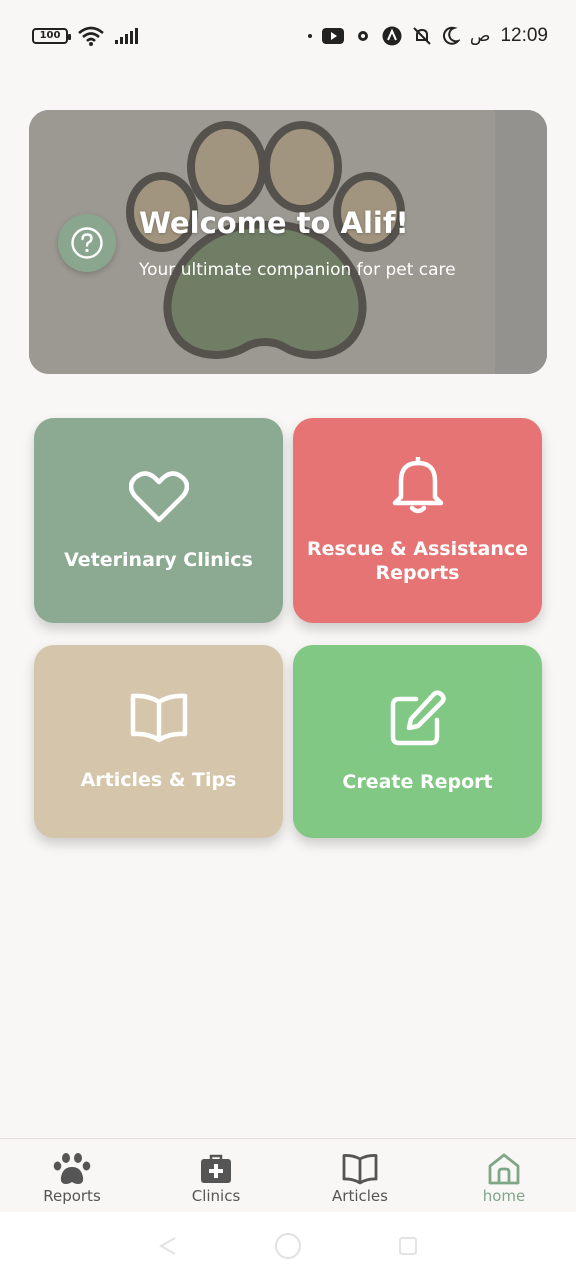 The height and width of the screenshot is (1280, 576). I want to click on home-circle-icon, so click(288, 1246).